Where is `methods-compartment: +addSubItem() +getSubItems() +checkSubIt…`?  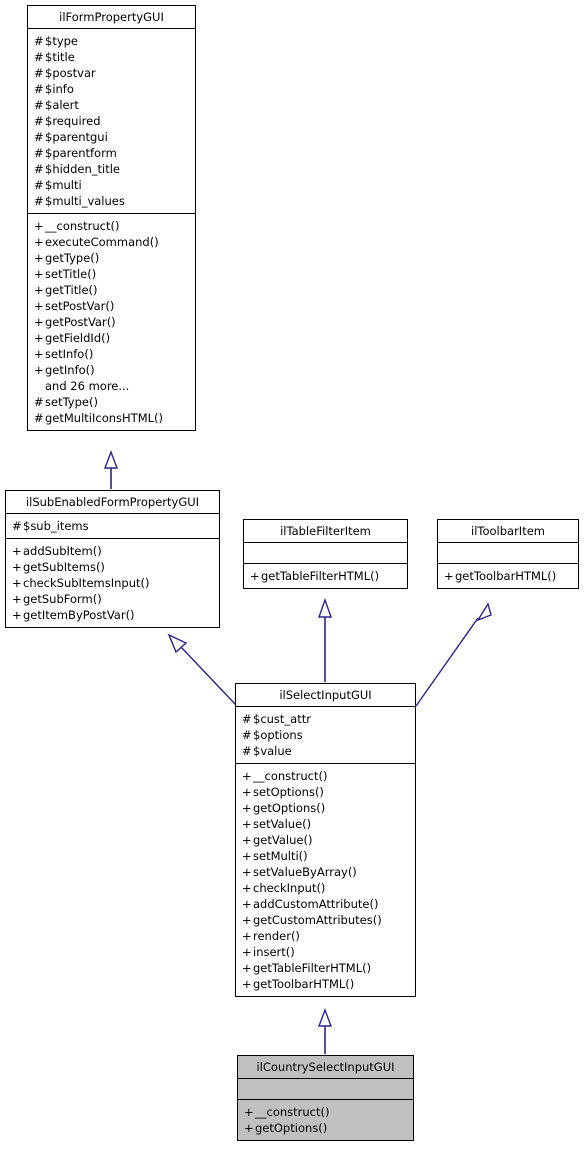
methods-compartment: +addSubItem() +getSubItems() +checkSubIt… is located at coordinates (112, 583).